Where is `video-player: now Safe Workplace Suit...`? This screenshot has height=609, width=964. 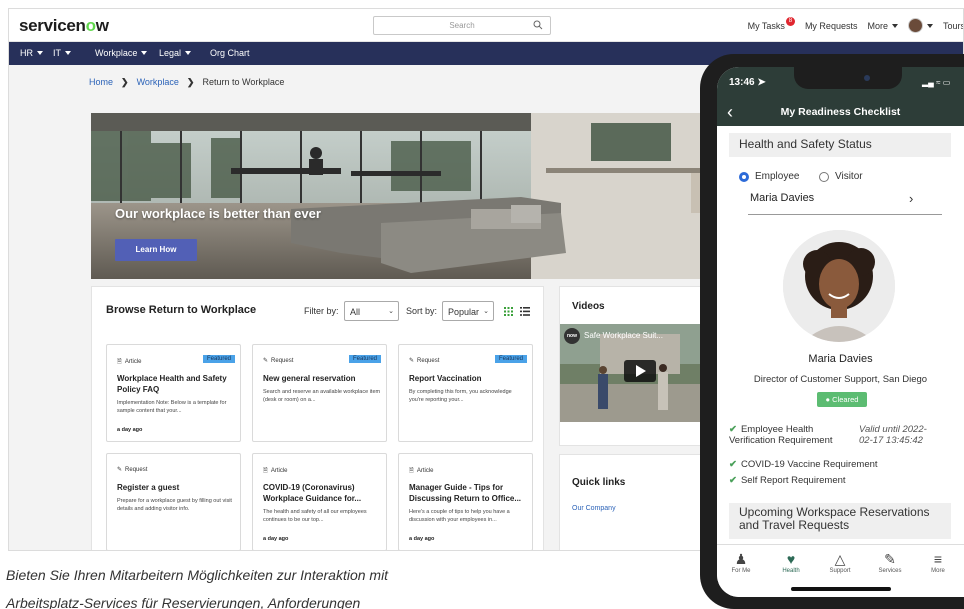 video-player: now Safe Workplace Suit... is located at coordinates (640, 373).